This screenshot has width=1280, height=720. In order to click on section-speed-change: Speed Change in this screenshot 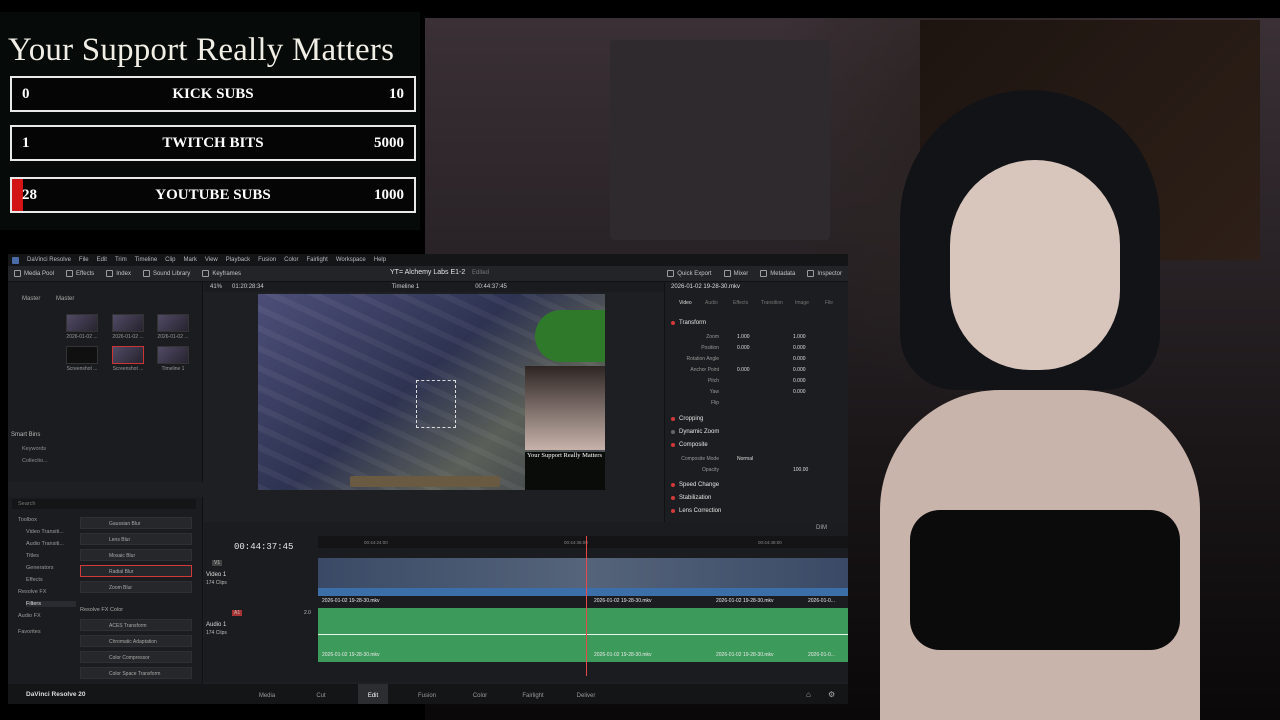, I will do `click(695, 485)`.